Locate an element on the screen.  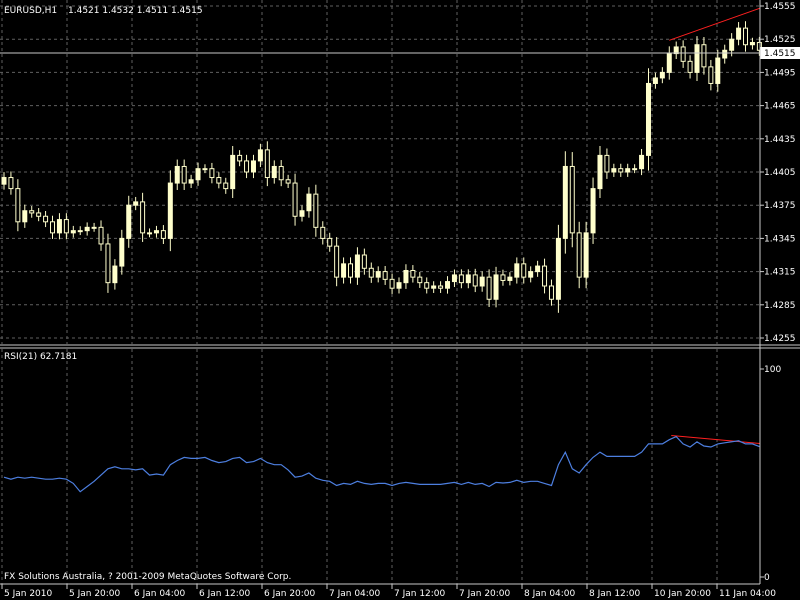
ohlc-label: 1.4521 1.4532 1.4511 1.4515 is located at coordinates (135, 11).